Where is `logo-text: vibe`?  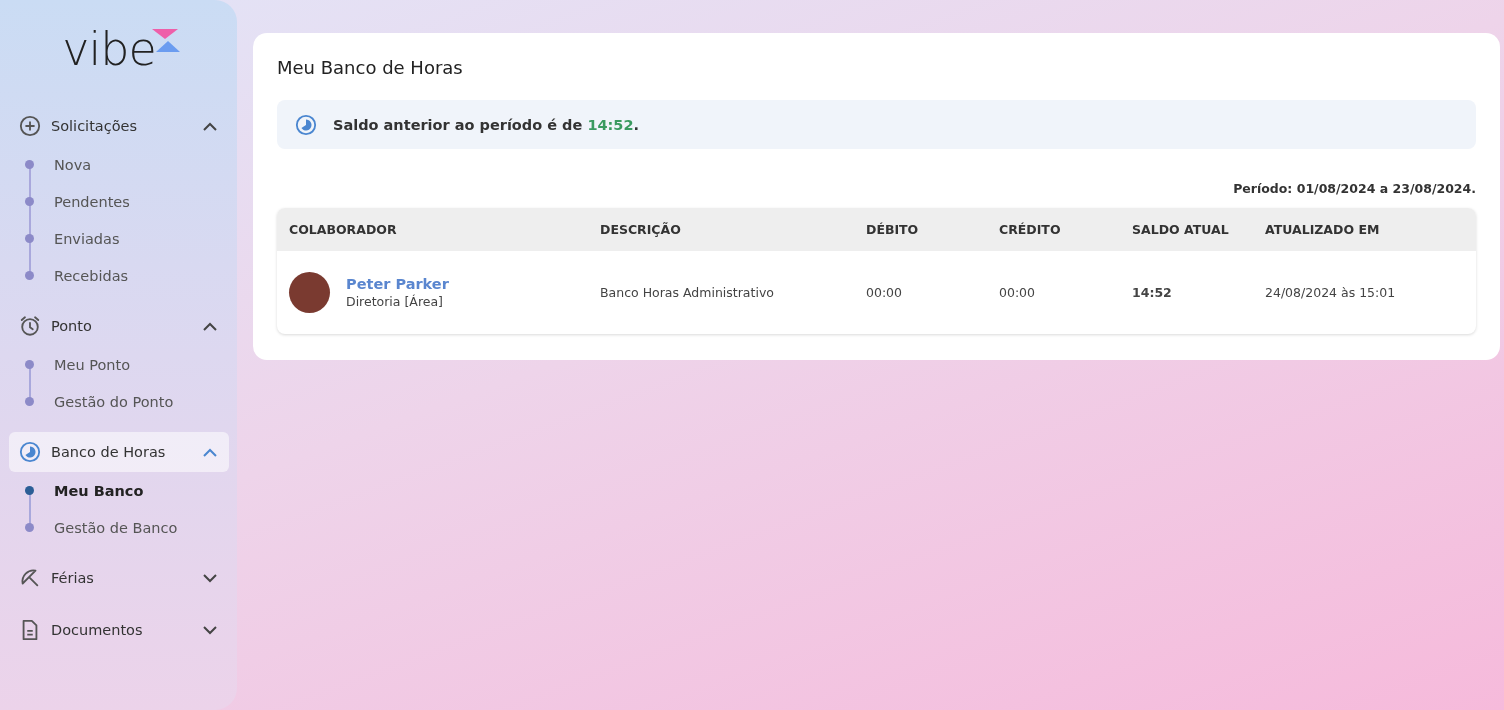
logo-text: vibe is located at coordinates (109, 49).